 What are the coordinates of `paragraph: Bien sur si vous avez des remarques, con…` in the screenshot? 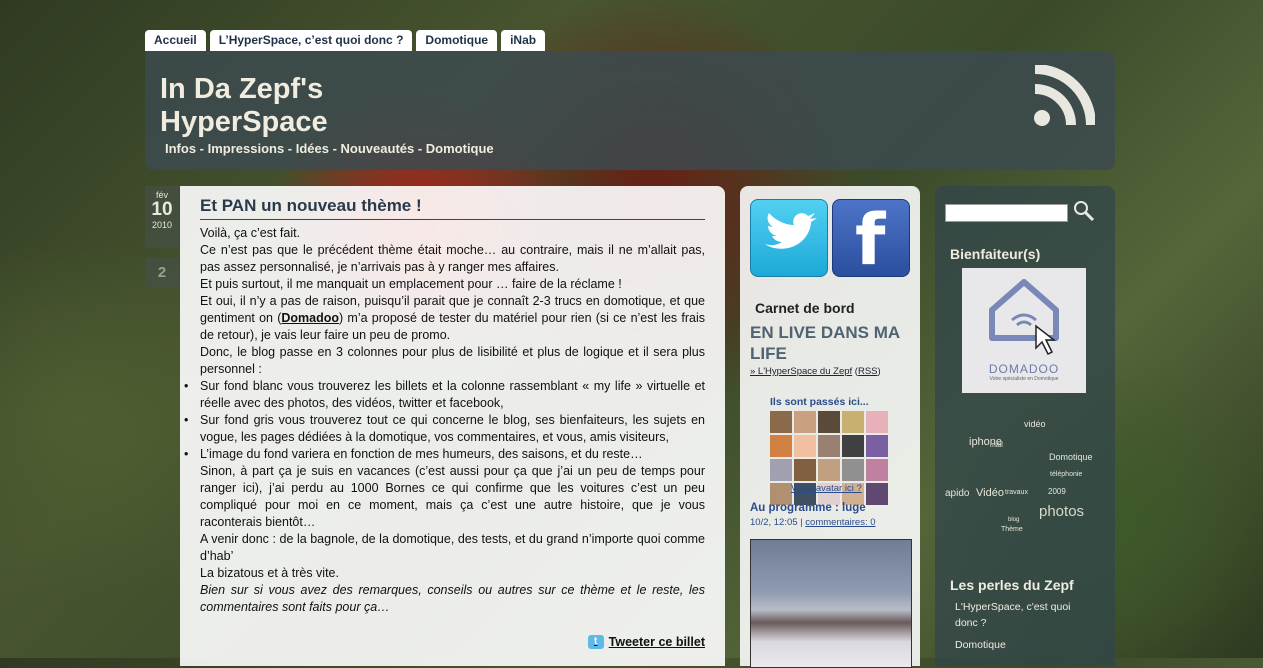 It's located at (452, 599).